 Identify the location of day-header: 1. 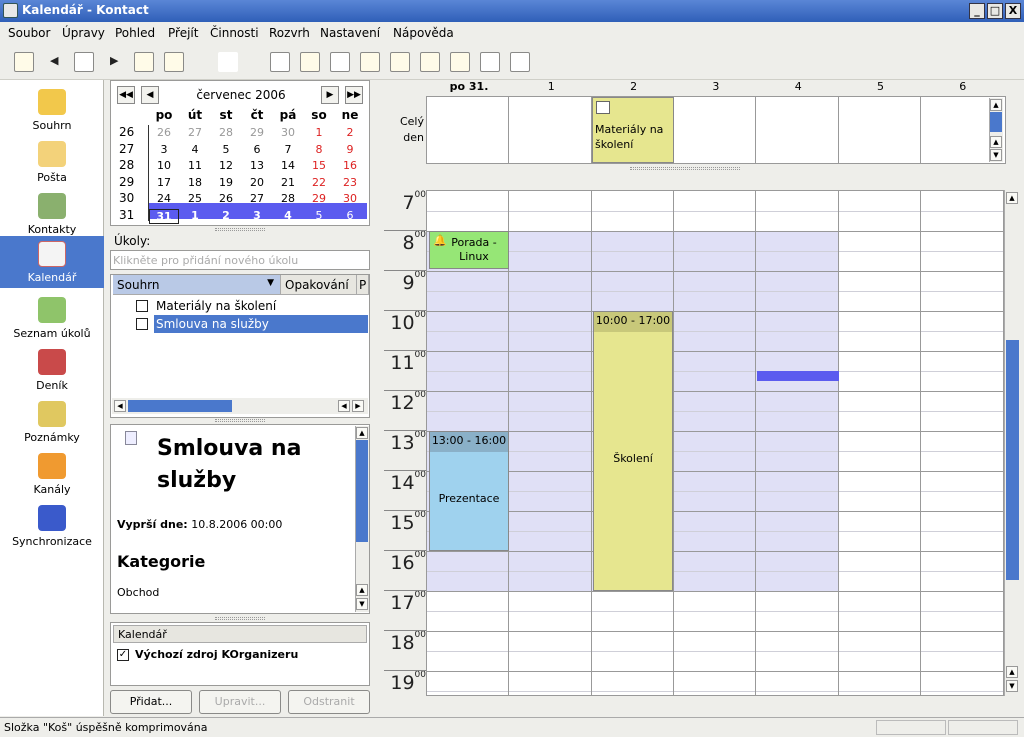
(551, 86).